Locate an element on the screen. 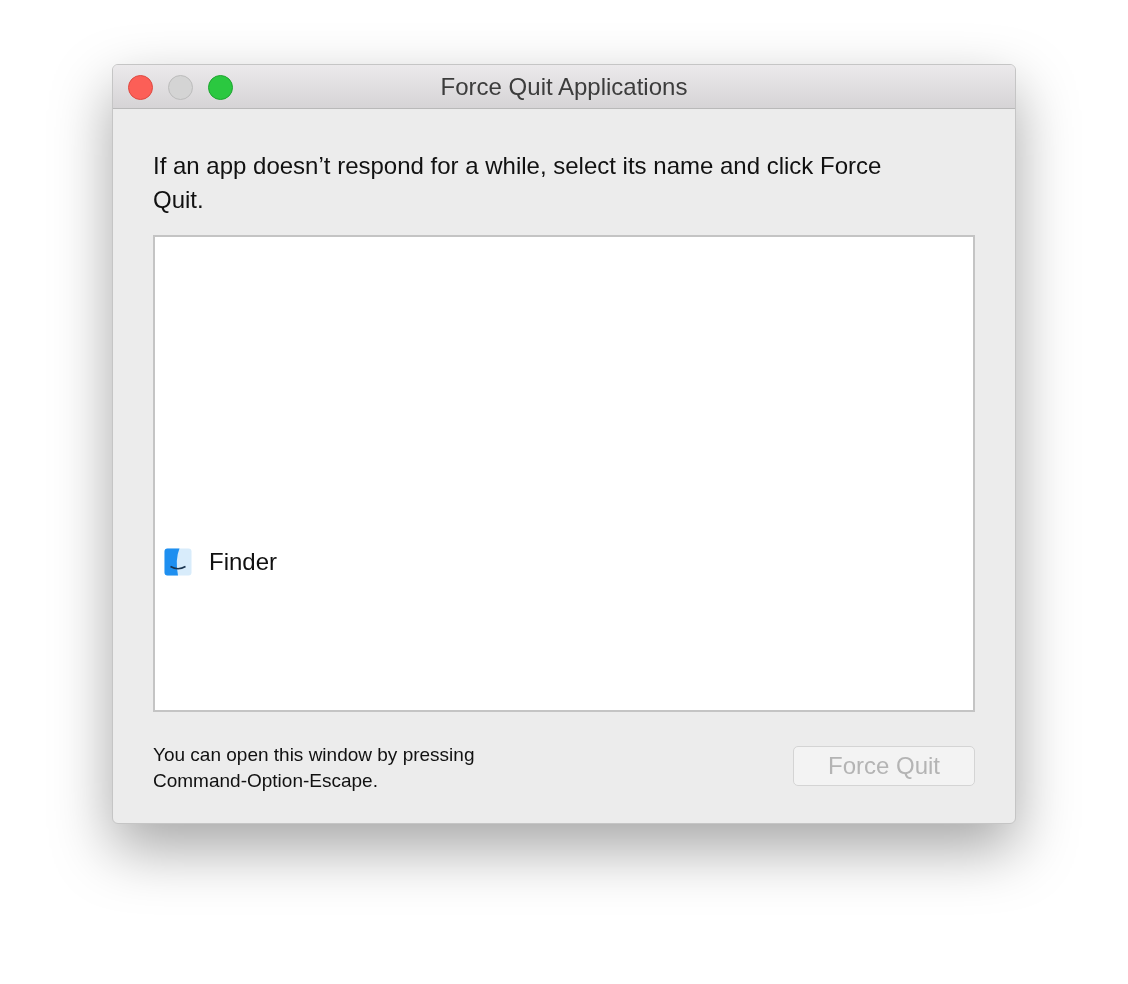 The width and height of the screenshot is (1128, 984). zoom-button is located at coordinates (220, 87).